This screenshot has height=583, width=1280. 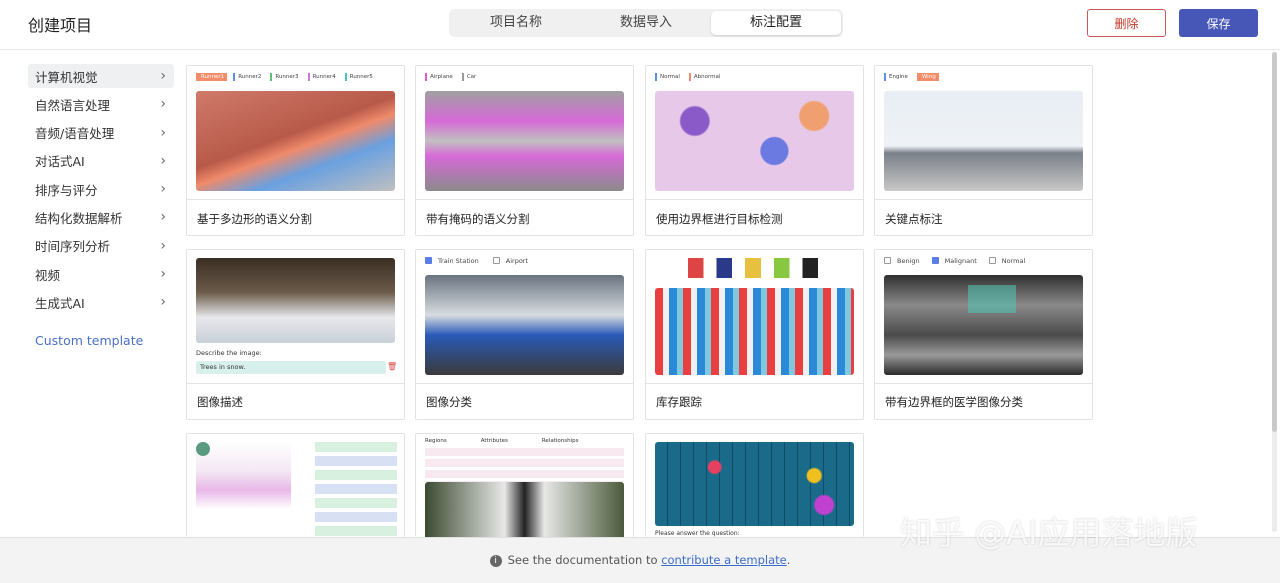 I want to click on ultrasound-image, so click(x=983, y=325).